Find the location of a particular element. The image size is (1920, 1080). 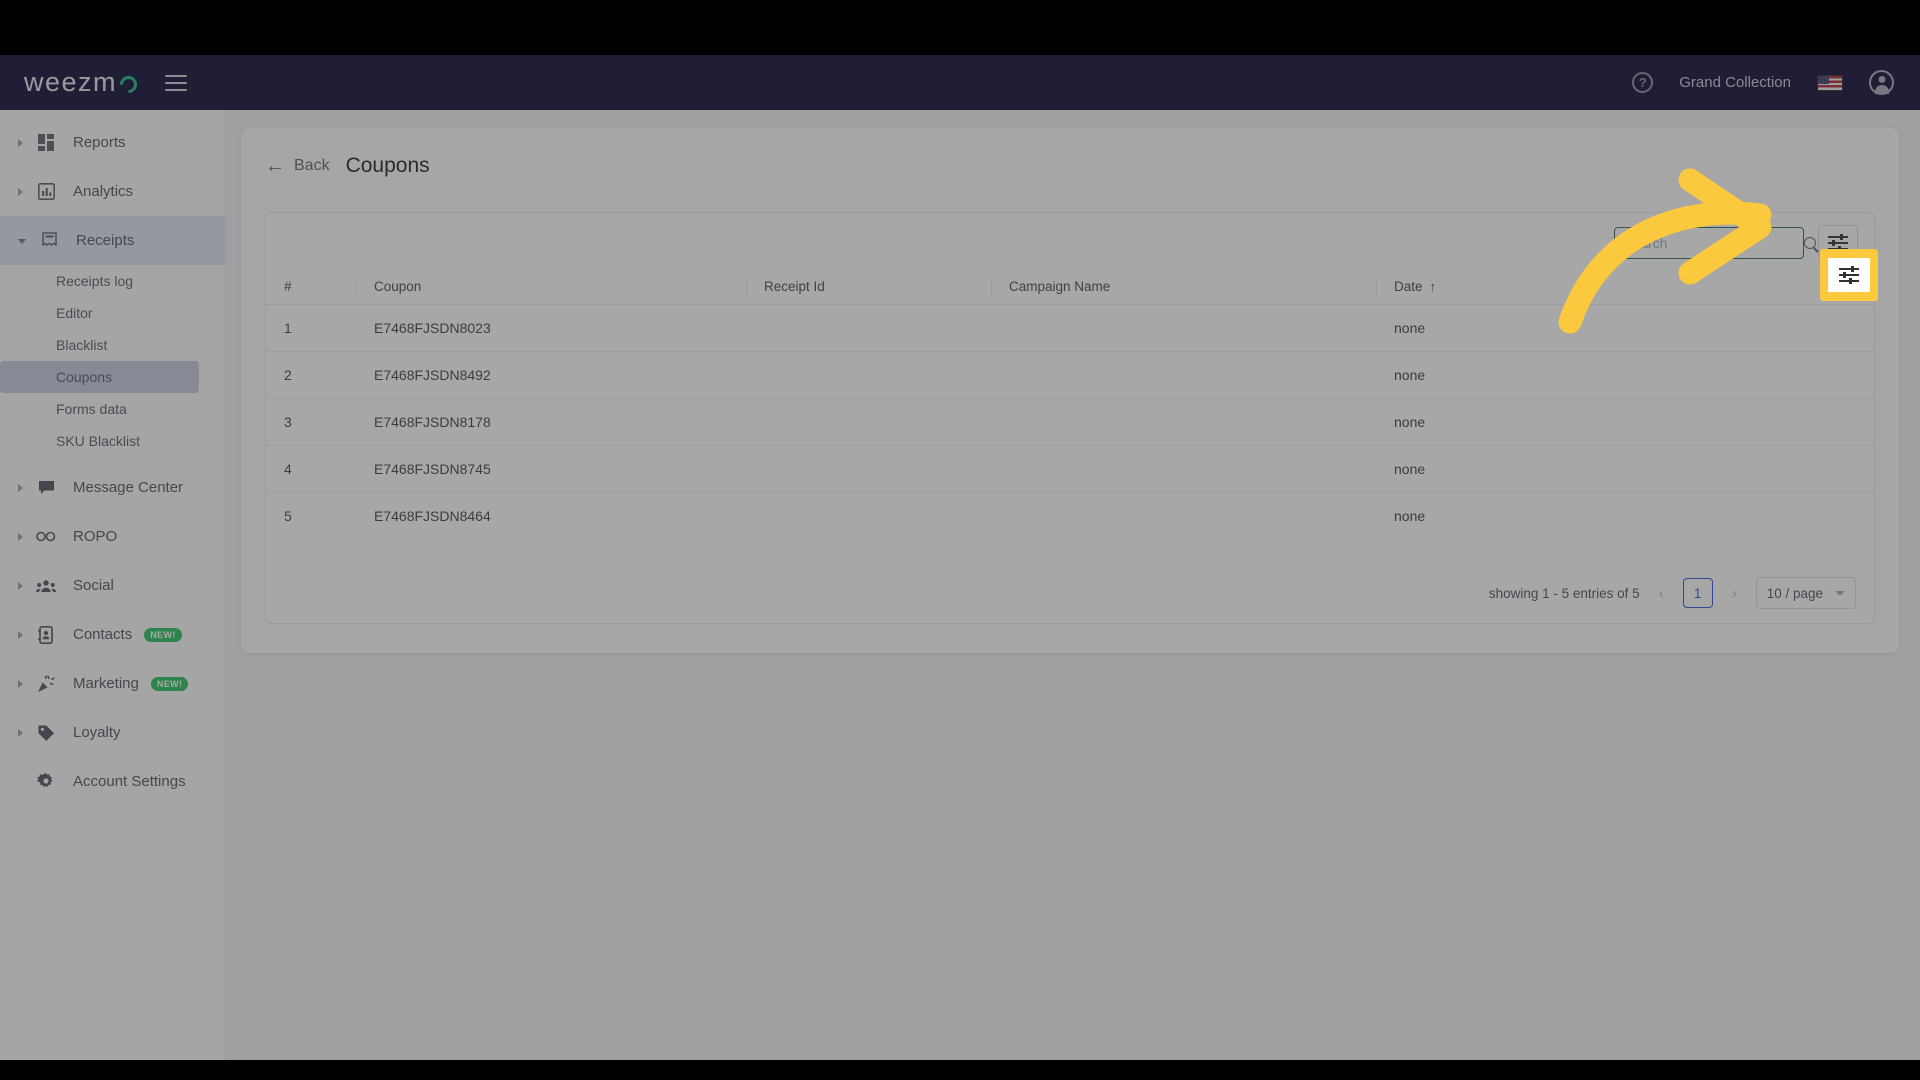

table-row: 5 E7468FJSDN8464 none is located at coordinates (1070, 516).